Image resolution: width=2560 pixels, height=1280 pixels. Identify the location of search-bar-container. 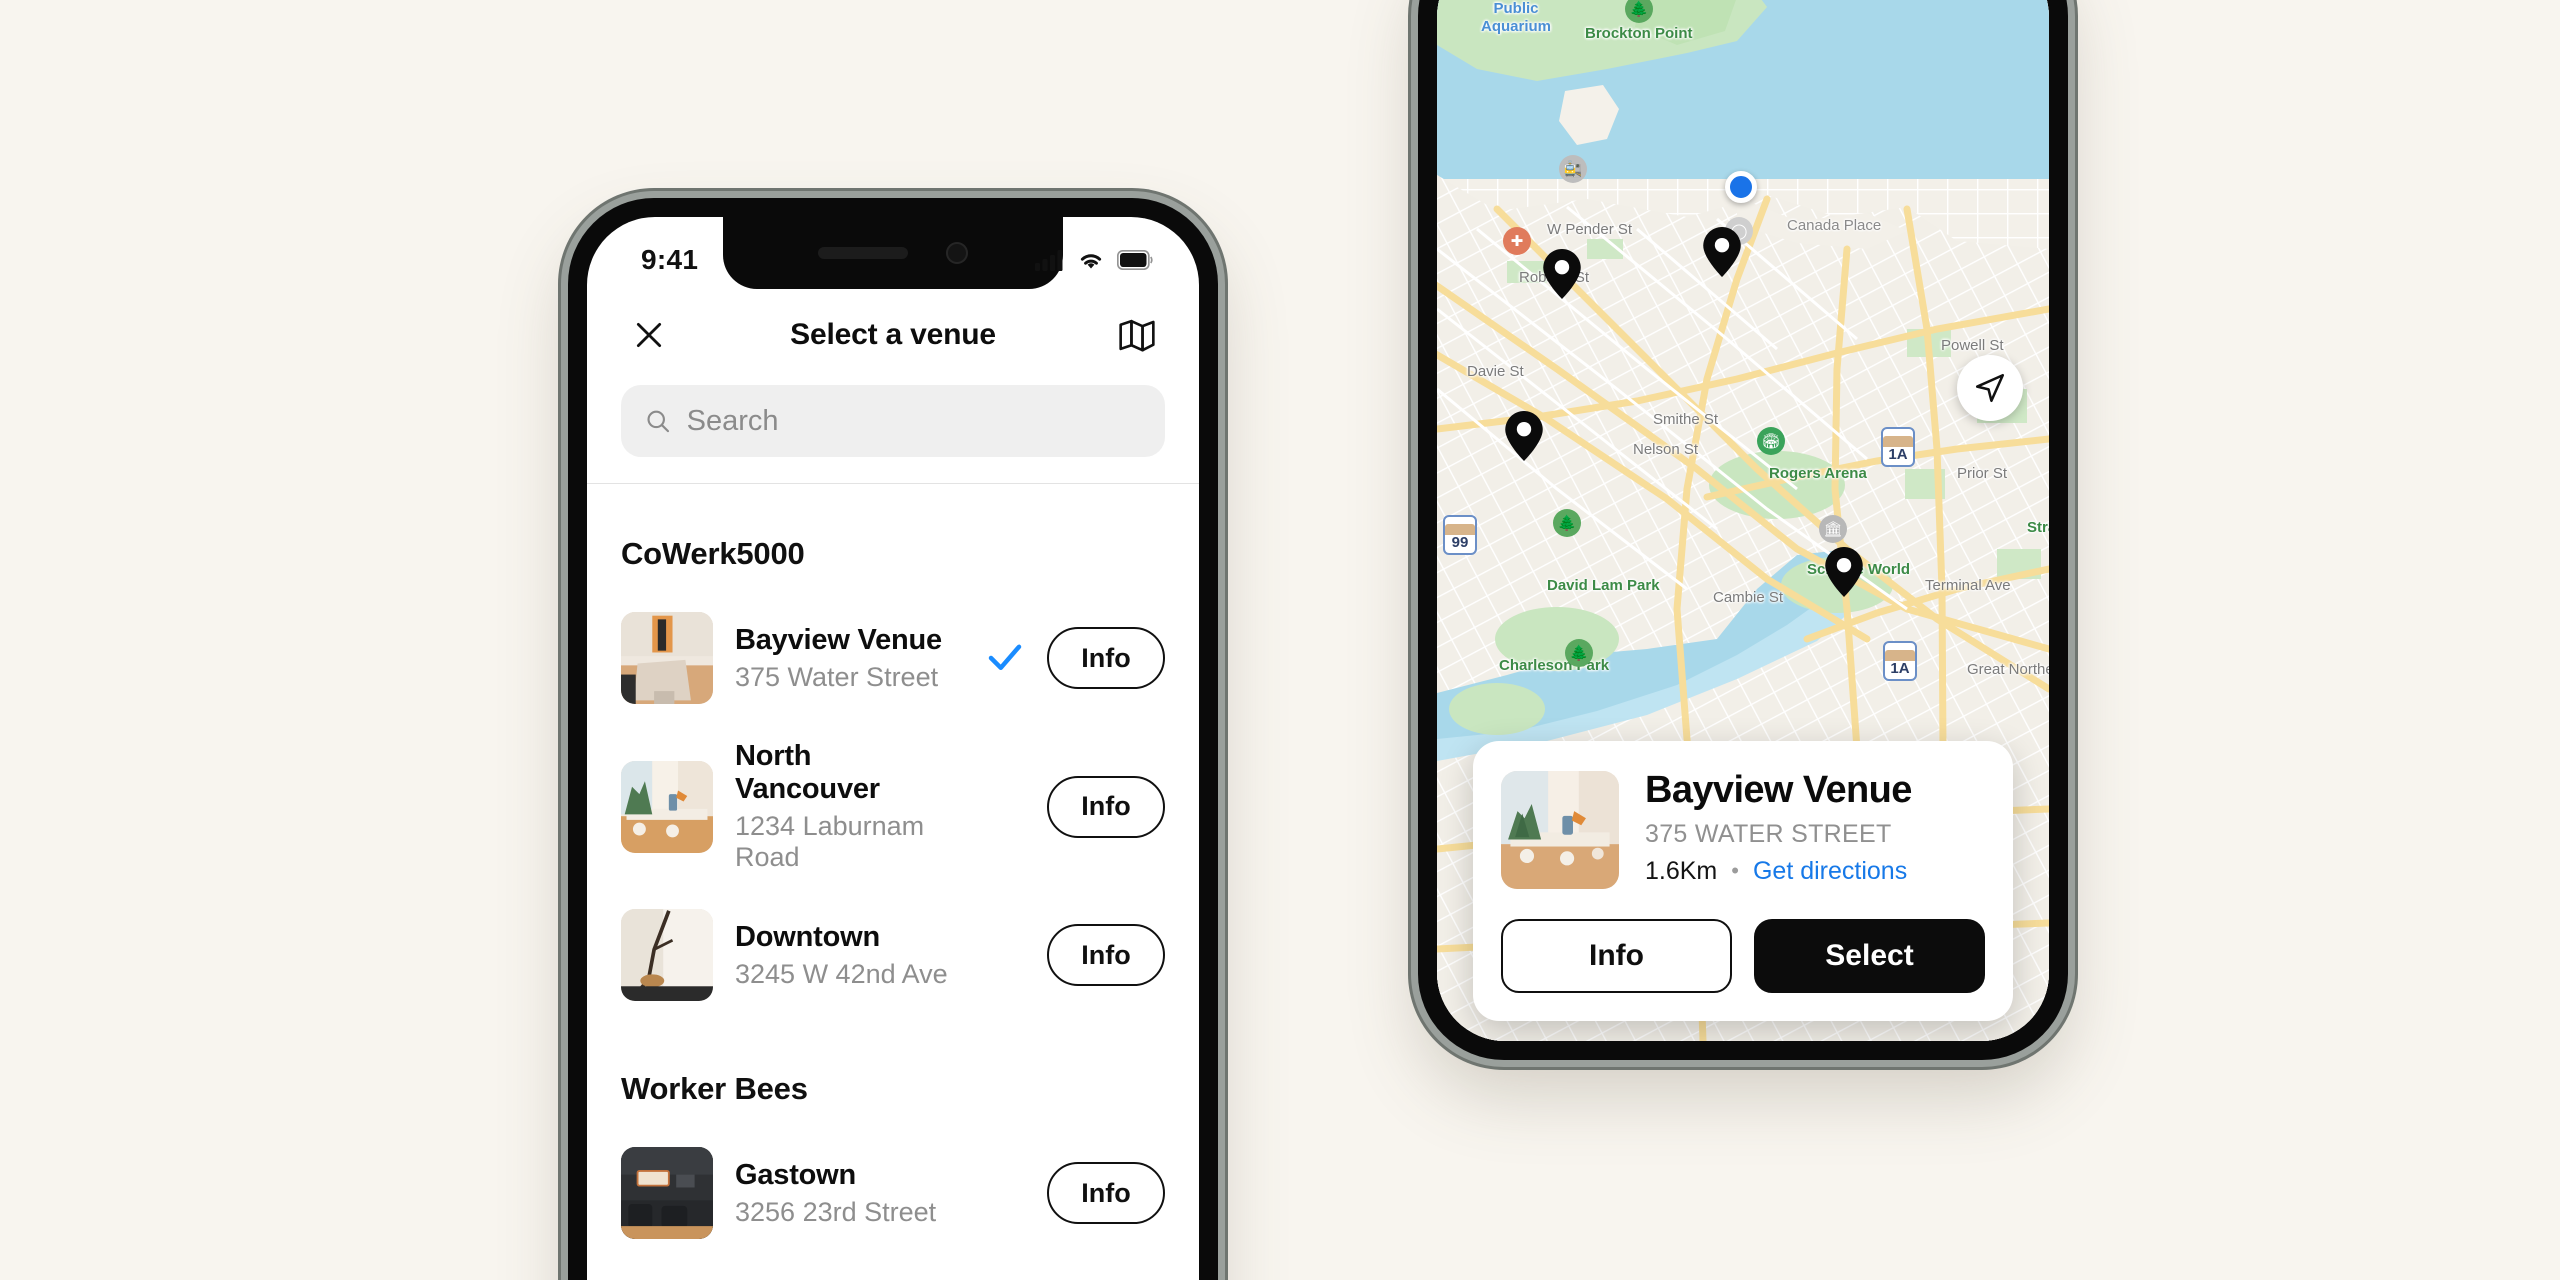
(893, 432).